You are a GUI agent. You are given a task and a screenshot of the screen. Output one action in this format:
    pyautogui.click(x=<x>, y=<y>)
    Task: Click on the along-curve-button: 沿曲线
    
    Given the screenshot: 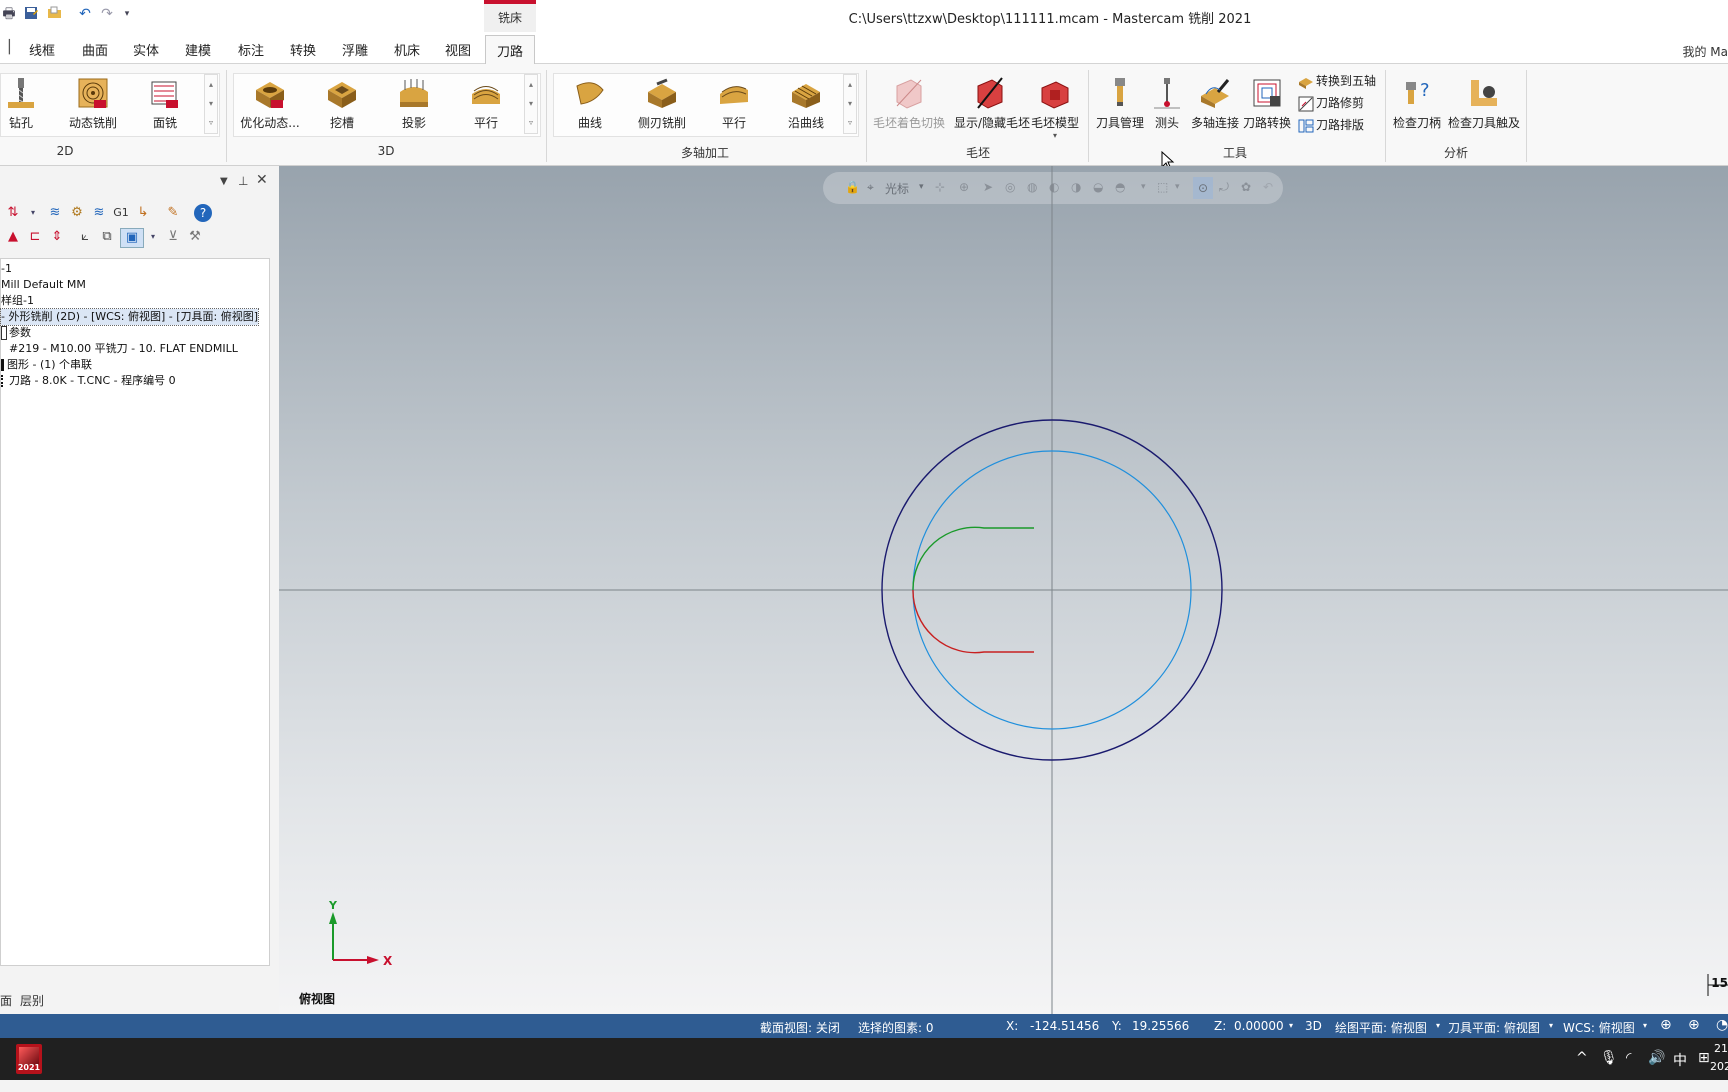 What is the action you would take?
    pyautogui.click(x=806, y=103)
    